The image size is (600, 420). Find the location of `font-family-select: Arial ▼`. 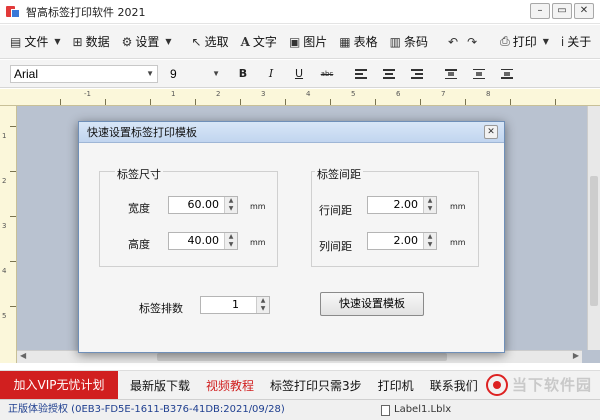

font-family-select: Arial ▼ is located at coordinates (84, 73).